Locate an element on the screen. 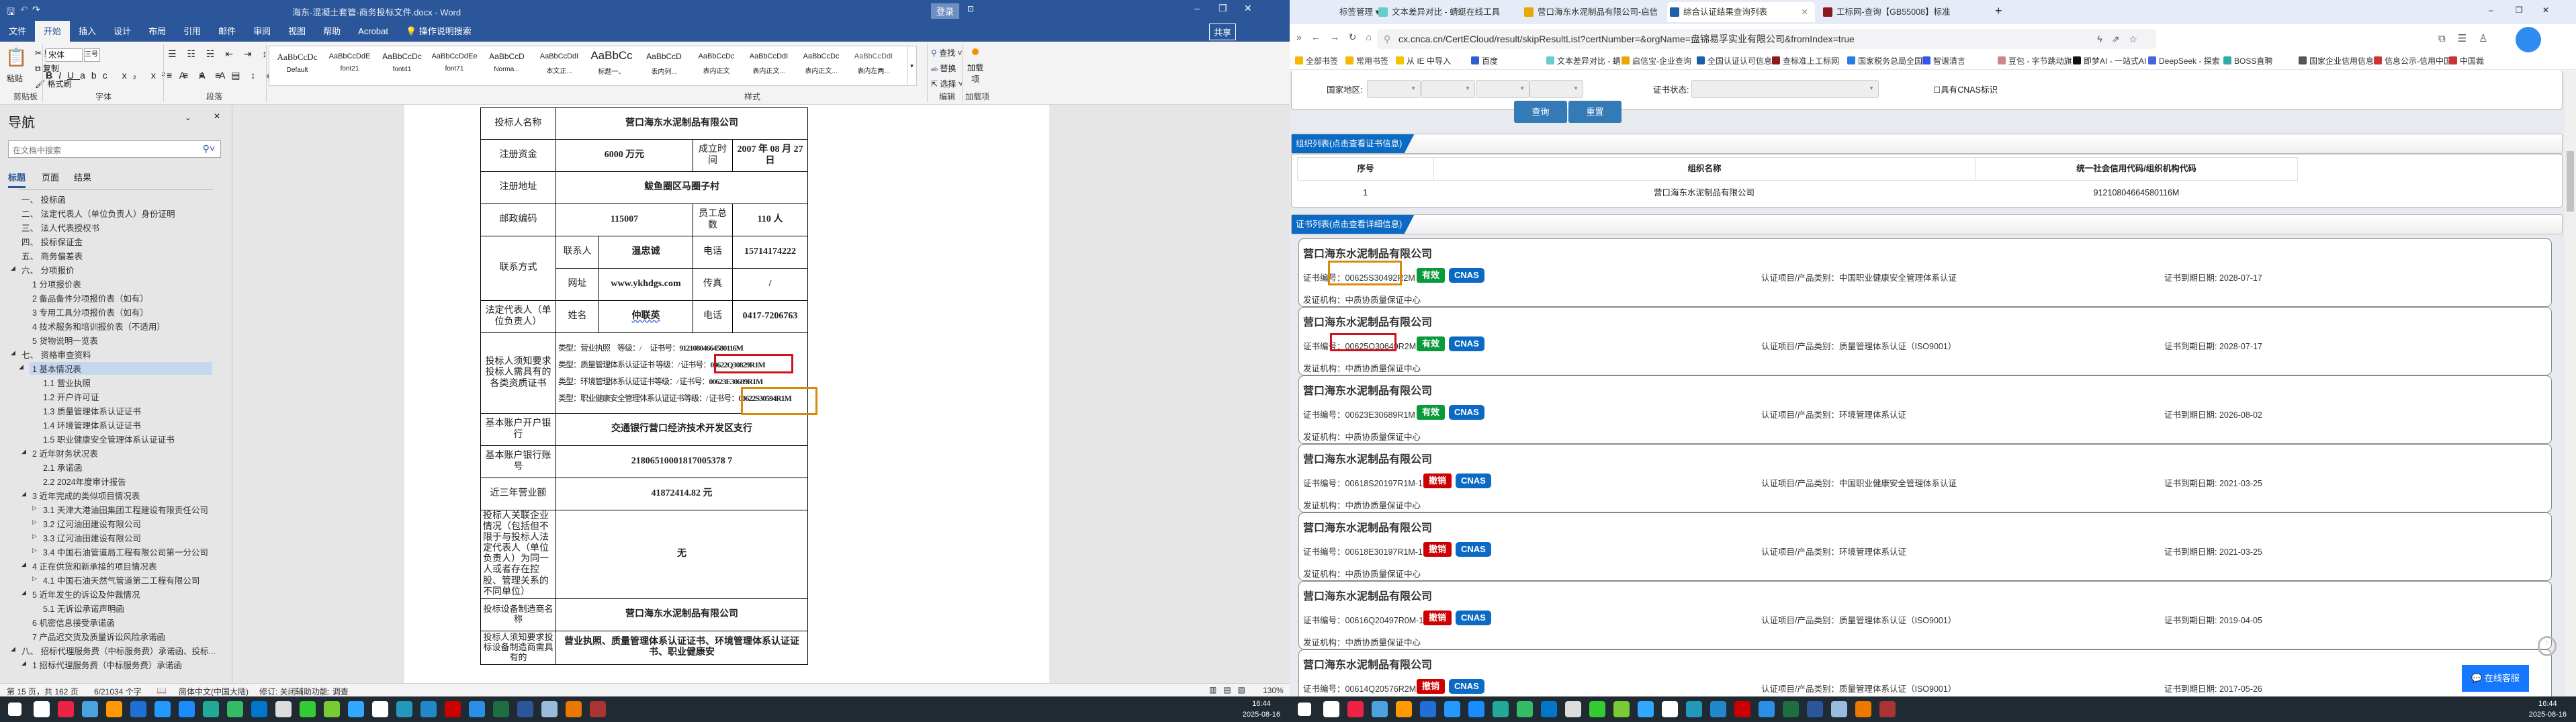 This screenshot has height=722, width=2576. share-button: 共享 is located at coordinates (1223, 32).